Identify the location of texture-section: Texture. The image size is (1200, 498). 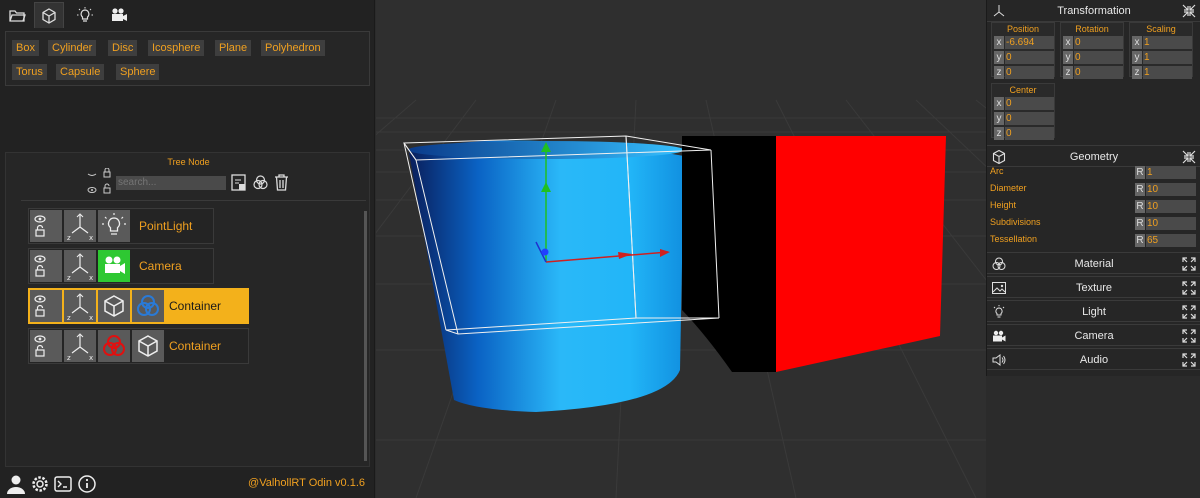
(1093, 287).